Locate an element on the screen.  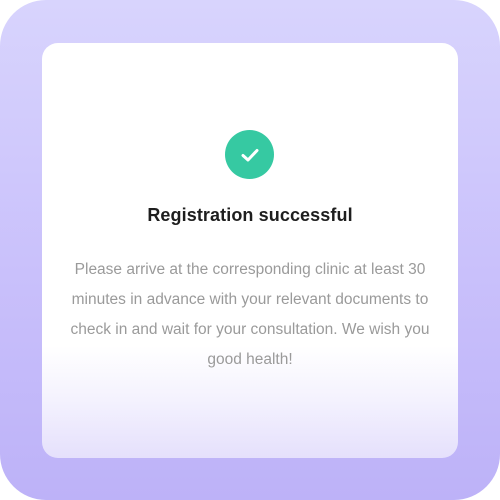
checkmark-icon is located at coordinates (249, 154).